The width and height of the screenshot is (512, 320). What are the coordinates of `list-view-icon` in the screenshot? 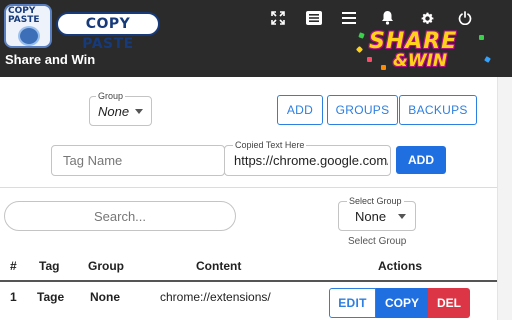 It's located at (314, 18).